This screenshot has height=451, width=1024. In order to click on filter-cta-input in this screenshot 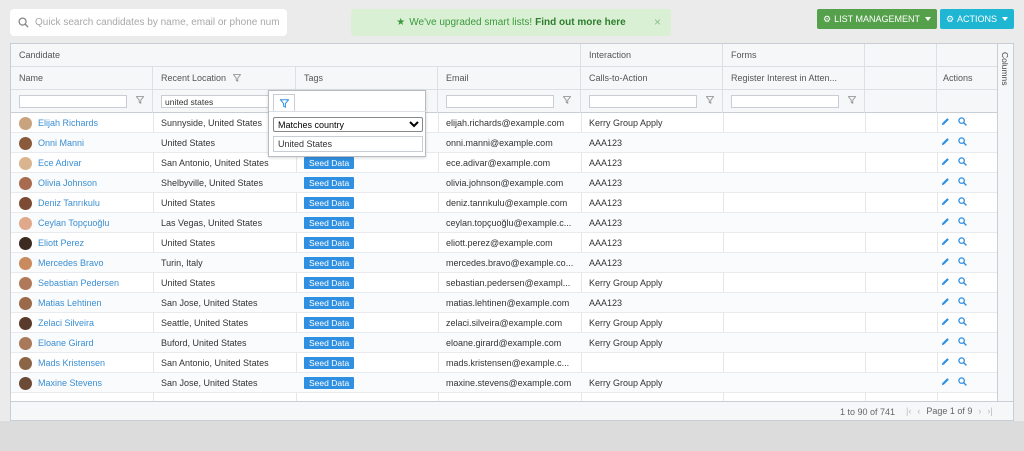, I will do `click(643, 101)`.